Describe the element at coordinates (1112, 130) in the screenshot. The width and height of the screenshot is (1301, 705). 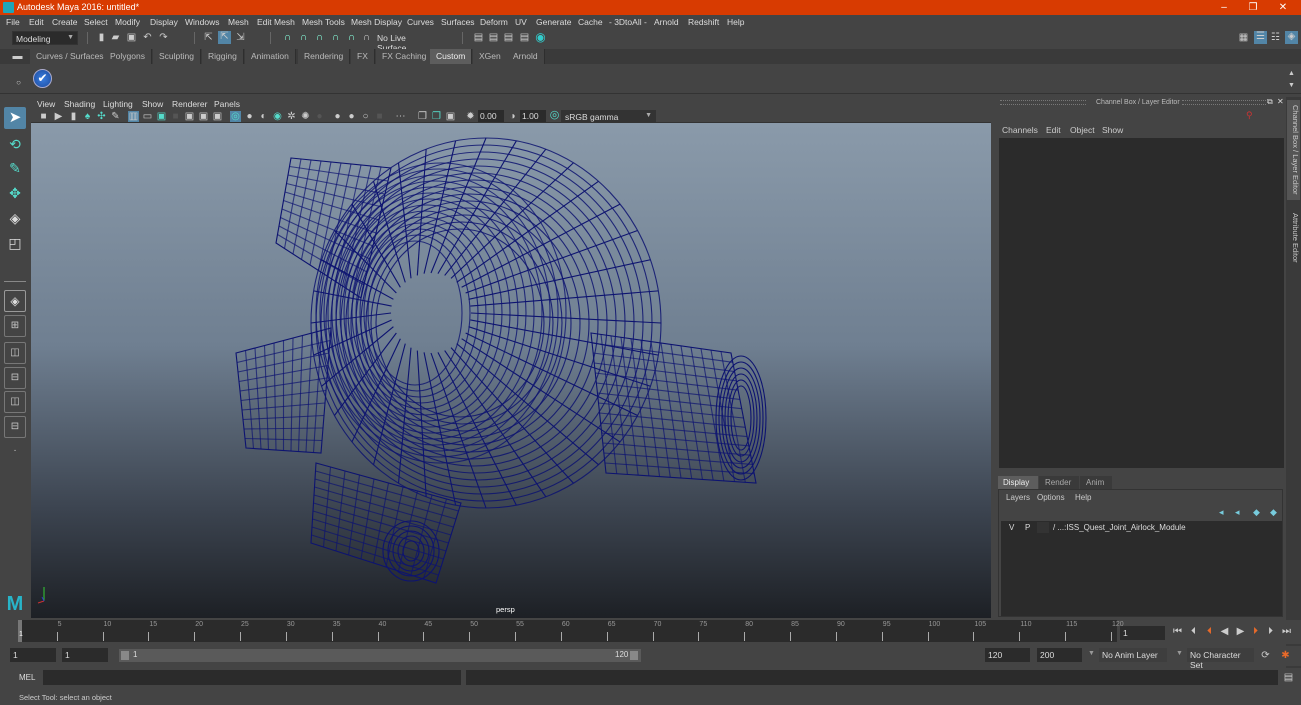
I see `show-menu: Show` at that location.